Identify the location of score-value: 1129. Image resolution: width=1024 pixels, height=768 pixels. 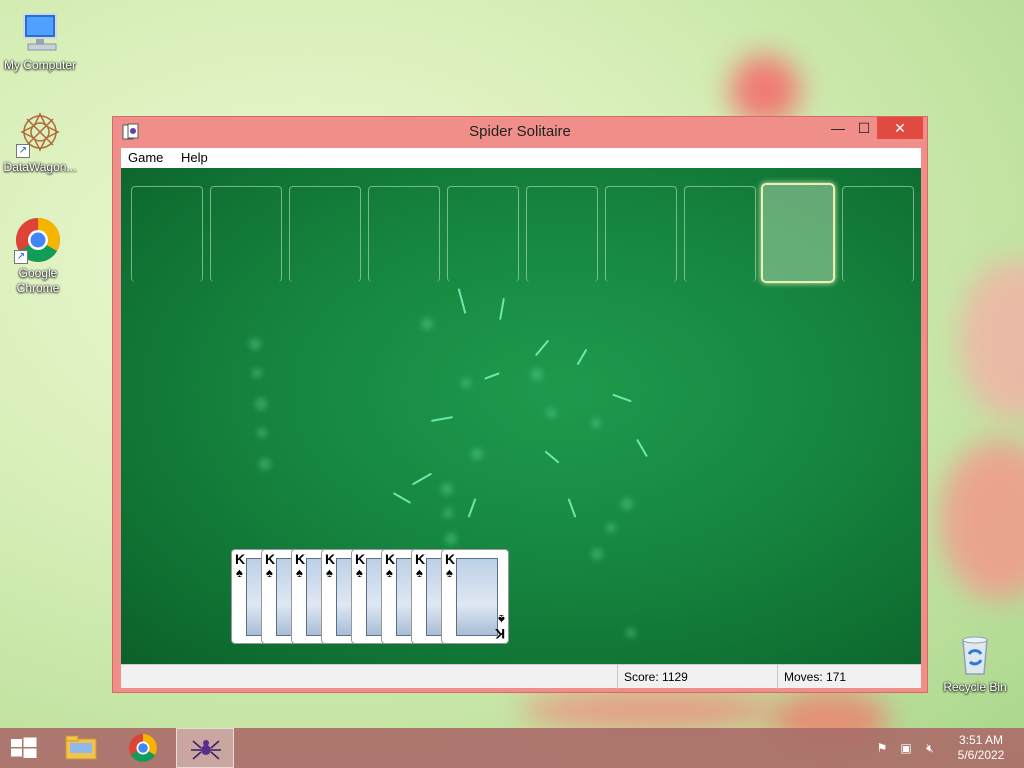
(675, 677).